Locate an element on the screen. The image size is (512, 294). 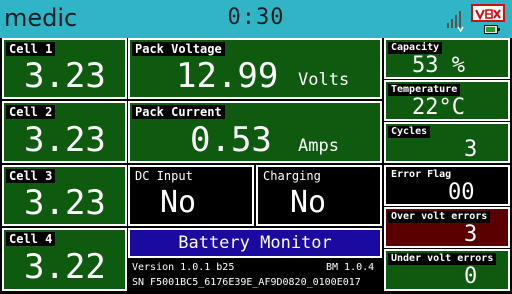
under-volt-value: 0 is located at coordinates (471, 276).